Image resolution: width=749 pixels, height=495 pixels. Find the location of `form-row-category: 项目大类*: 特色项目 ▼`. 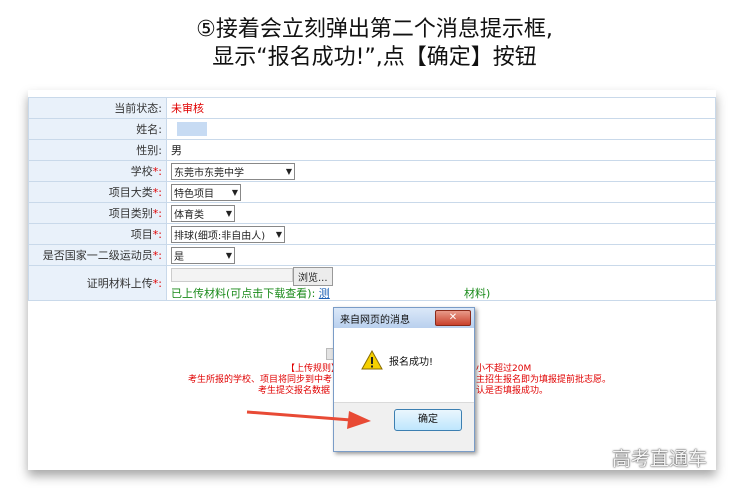

form-row-category: 项目大类*: 特色项目 ▼ is located at coordinates (372, 192).